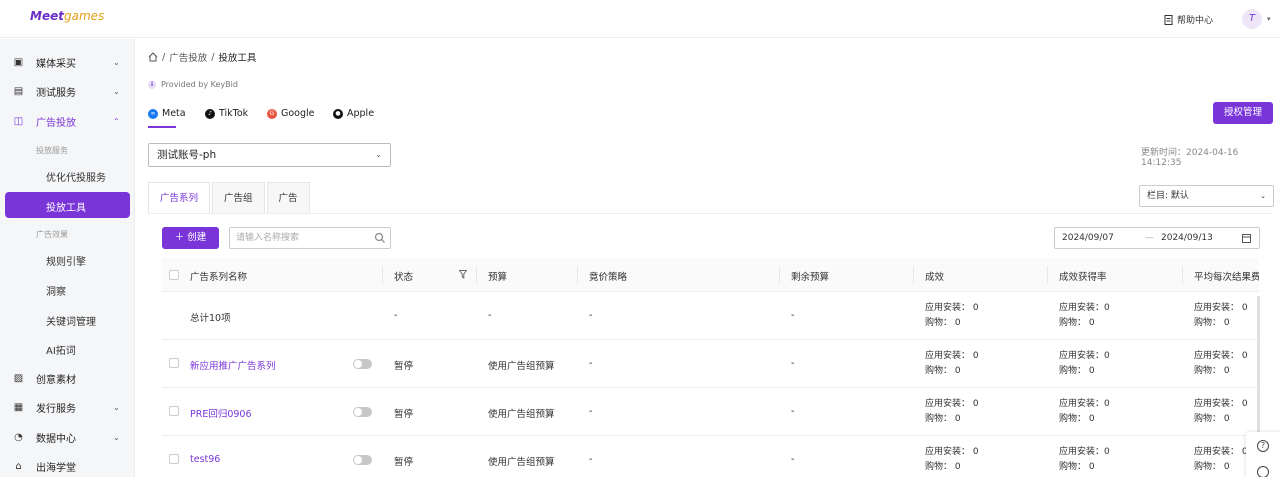 The height and width of the screenshot is (477, 1280). I want to click on campaign-name-link: PRE回归0906, so click(221, 413).